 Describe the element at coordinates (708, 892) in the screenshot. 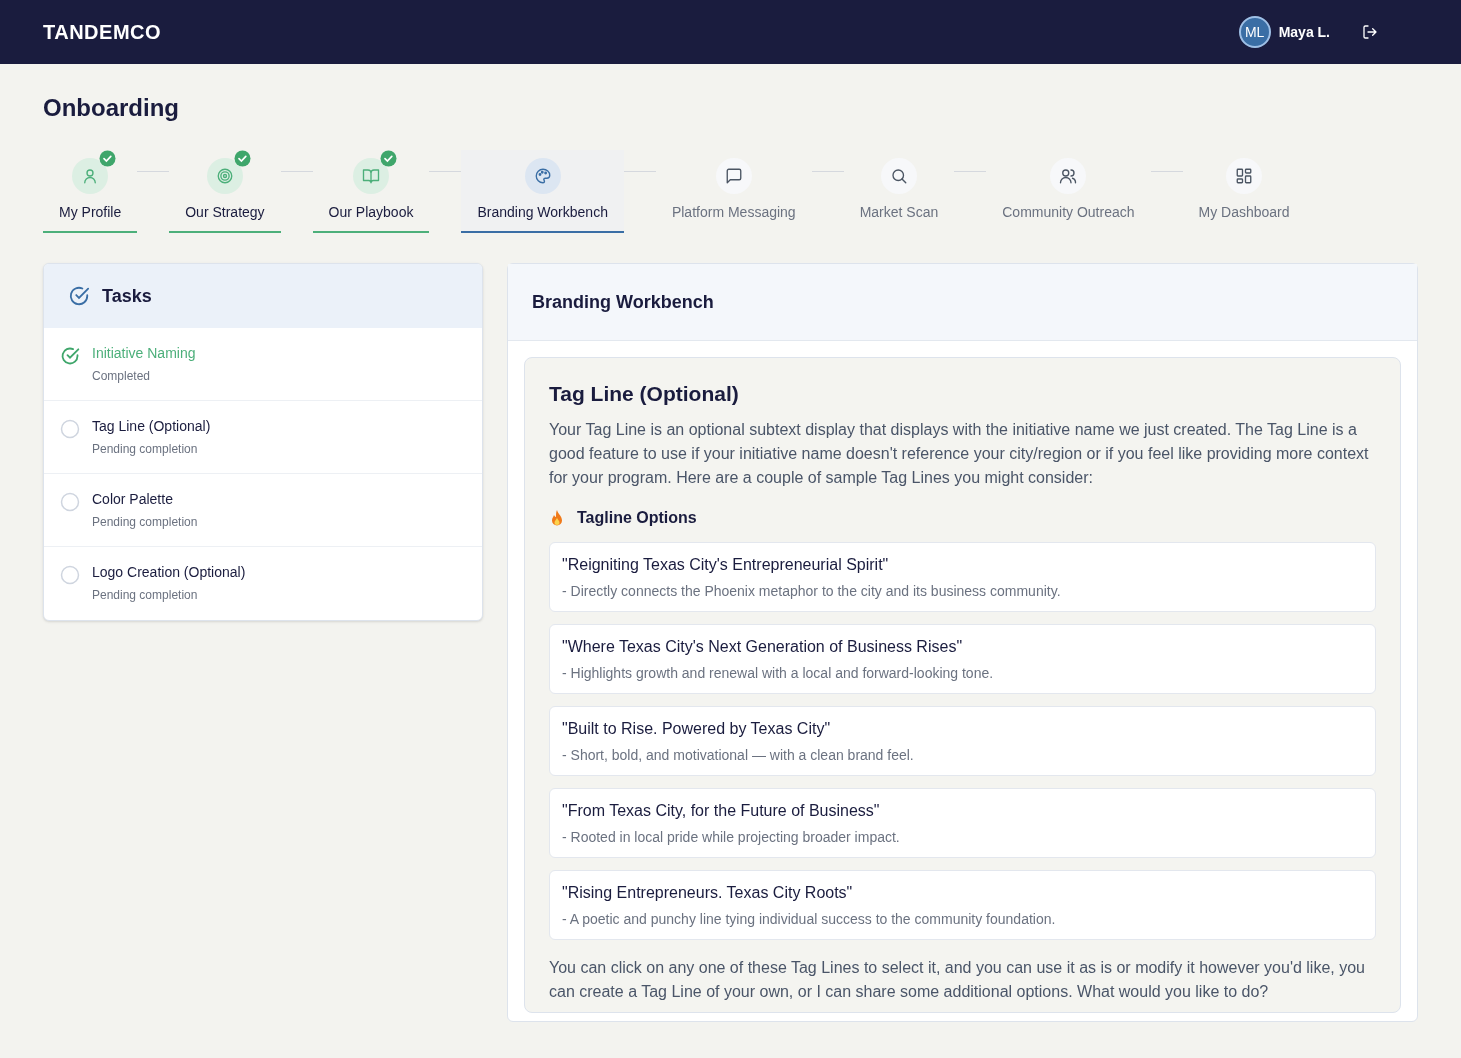

I see `option-title: "Rising Entrepreneurs. Texas City Roots"` at that location.